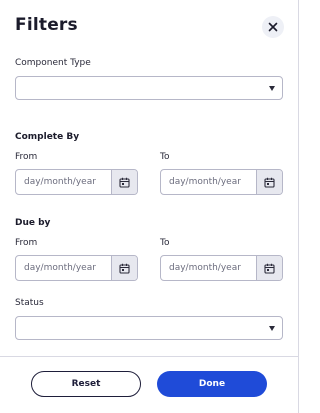 This screenshot has width=320, height=413. I want to click on complete-by-to-date, so click(221, 182).